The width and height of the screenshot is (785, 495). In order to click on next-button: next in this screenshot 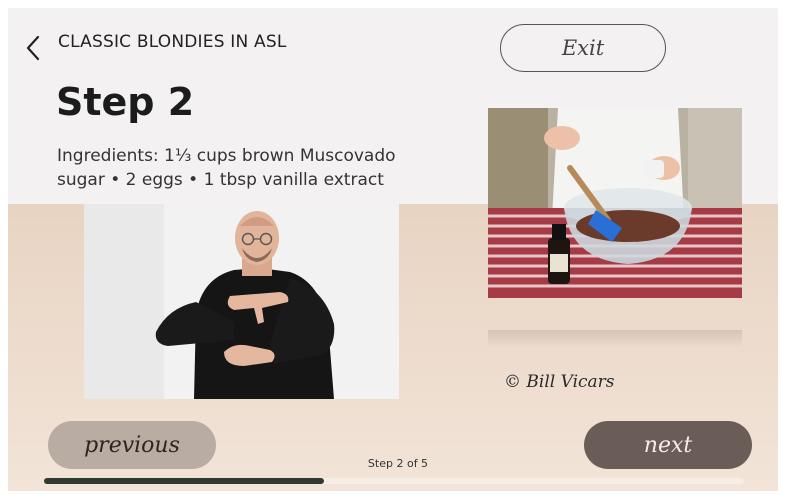, I will do `click(668, 445)`.